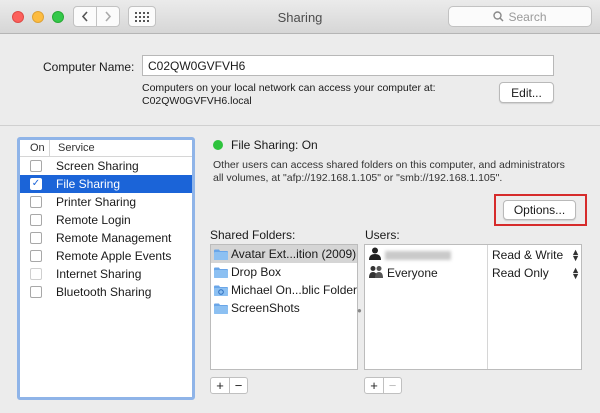 The image size is (600, 413). I want to click on service-label: Printer Sharing, so click(96, 202).